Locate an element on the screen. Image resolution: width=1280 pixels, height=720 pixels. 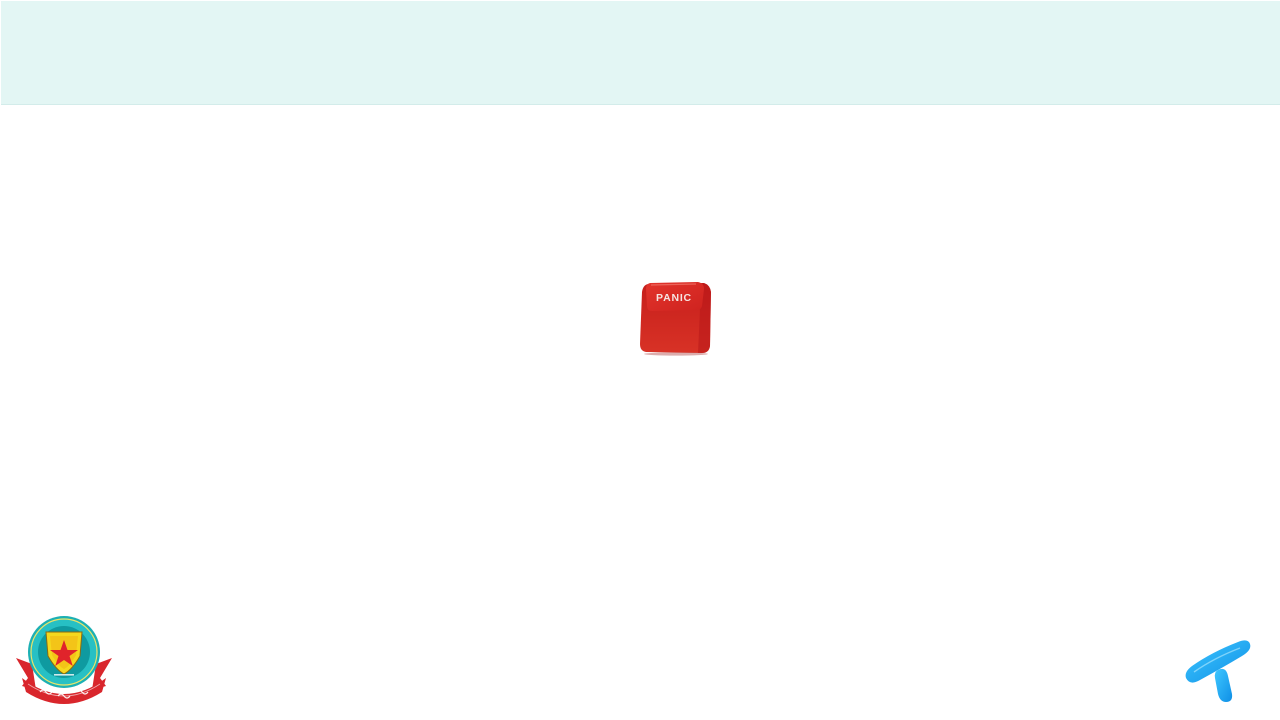
panic-keycap-icon: PANIC is located at coordinates (676, 318).